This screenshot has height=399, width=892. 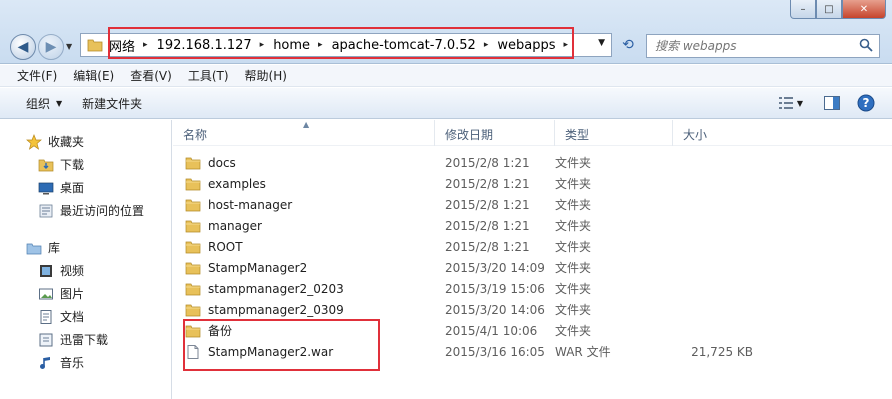 I want to click on nav-item-music: 音乐, so click(x=85, y=362).